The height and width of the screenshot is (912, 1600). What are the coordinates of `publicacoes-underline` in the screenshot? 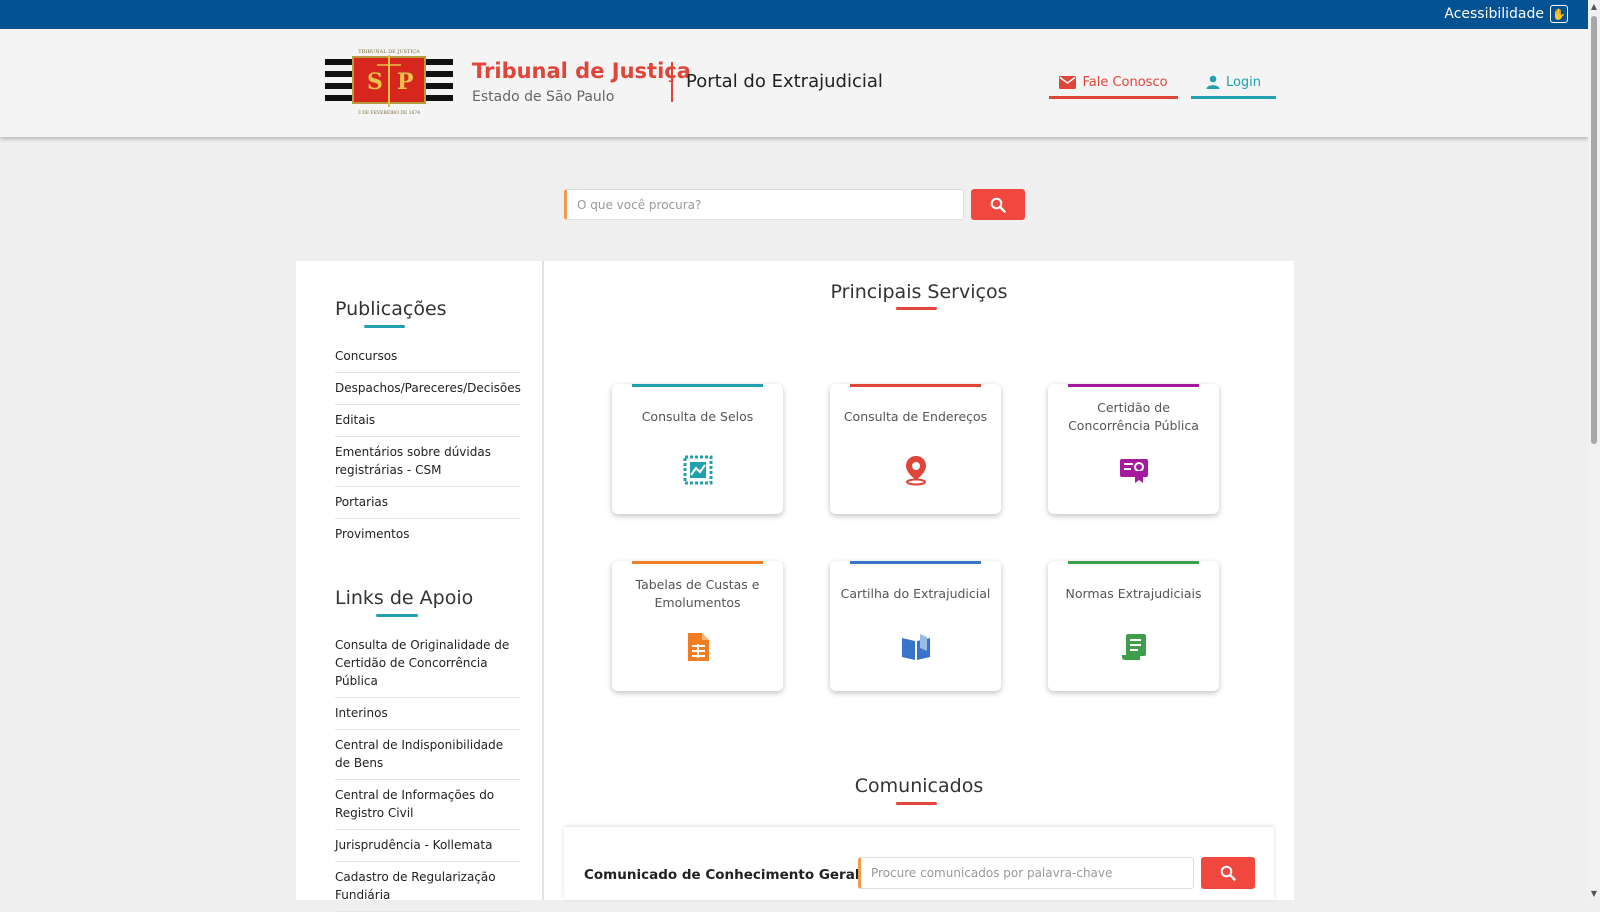 It's located at (384, 326).